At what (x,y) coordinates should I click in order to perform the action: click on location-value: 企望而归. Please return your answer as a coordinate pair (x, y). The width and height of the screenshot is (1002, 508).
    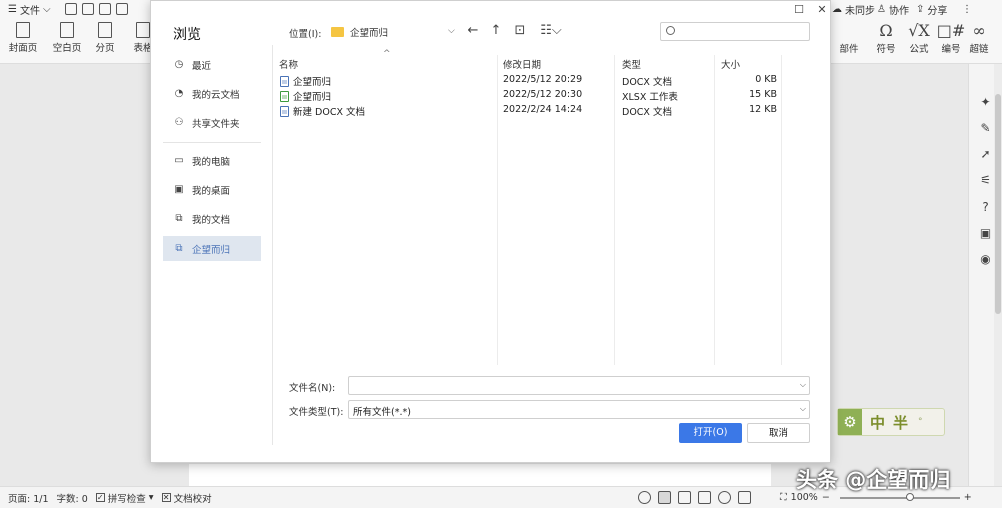
    Looking at the image, I should click on (369, 33).